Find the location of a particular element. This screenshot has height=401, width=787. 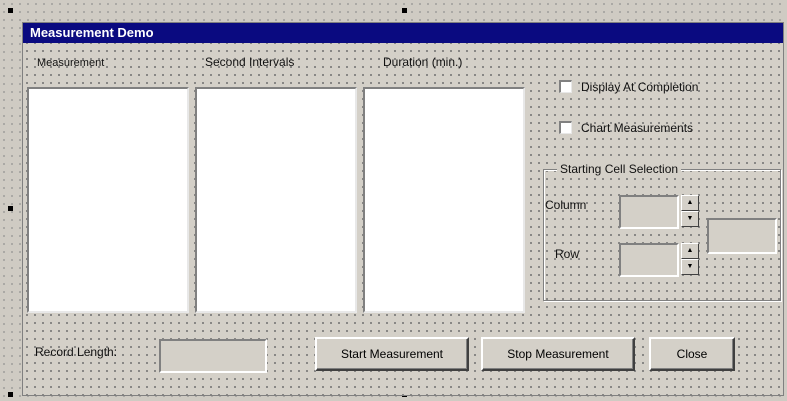

close-button: Close is located at coordinates (692, 354).